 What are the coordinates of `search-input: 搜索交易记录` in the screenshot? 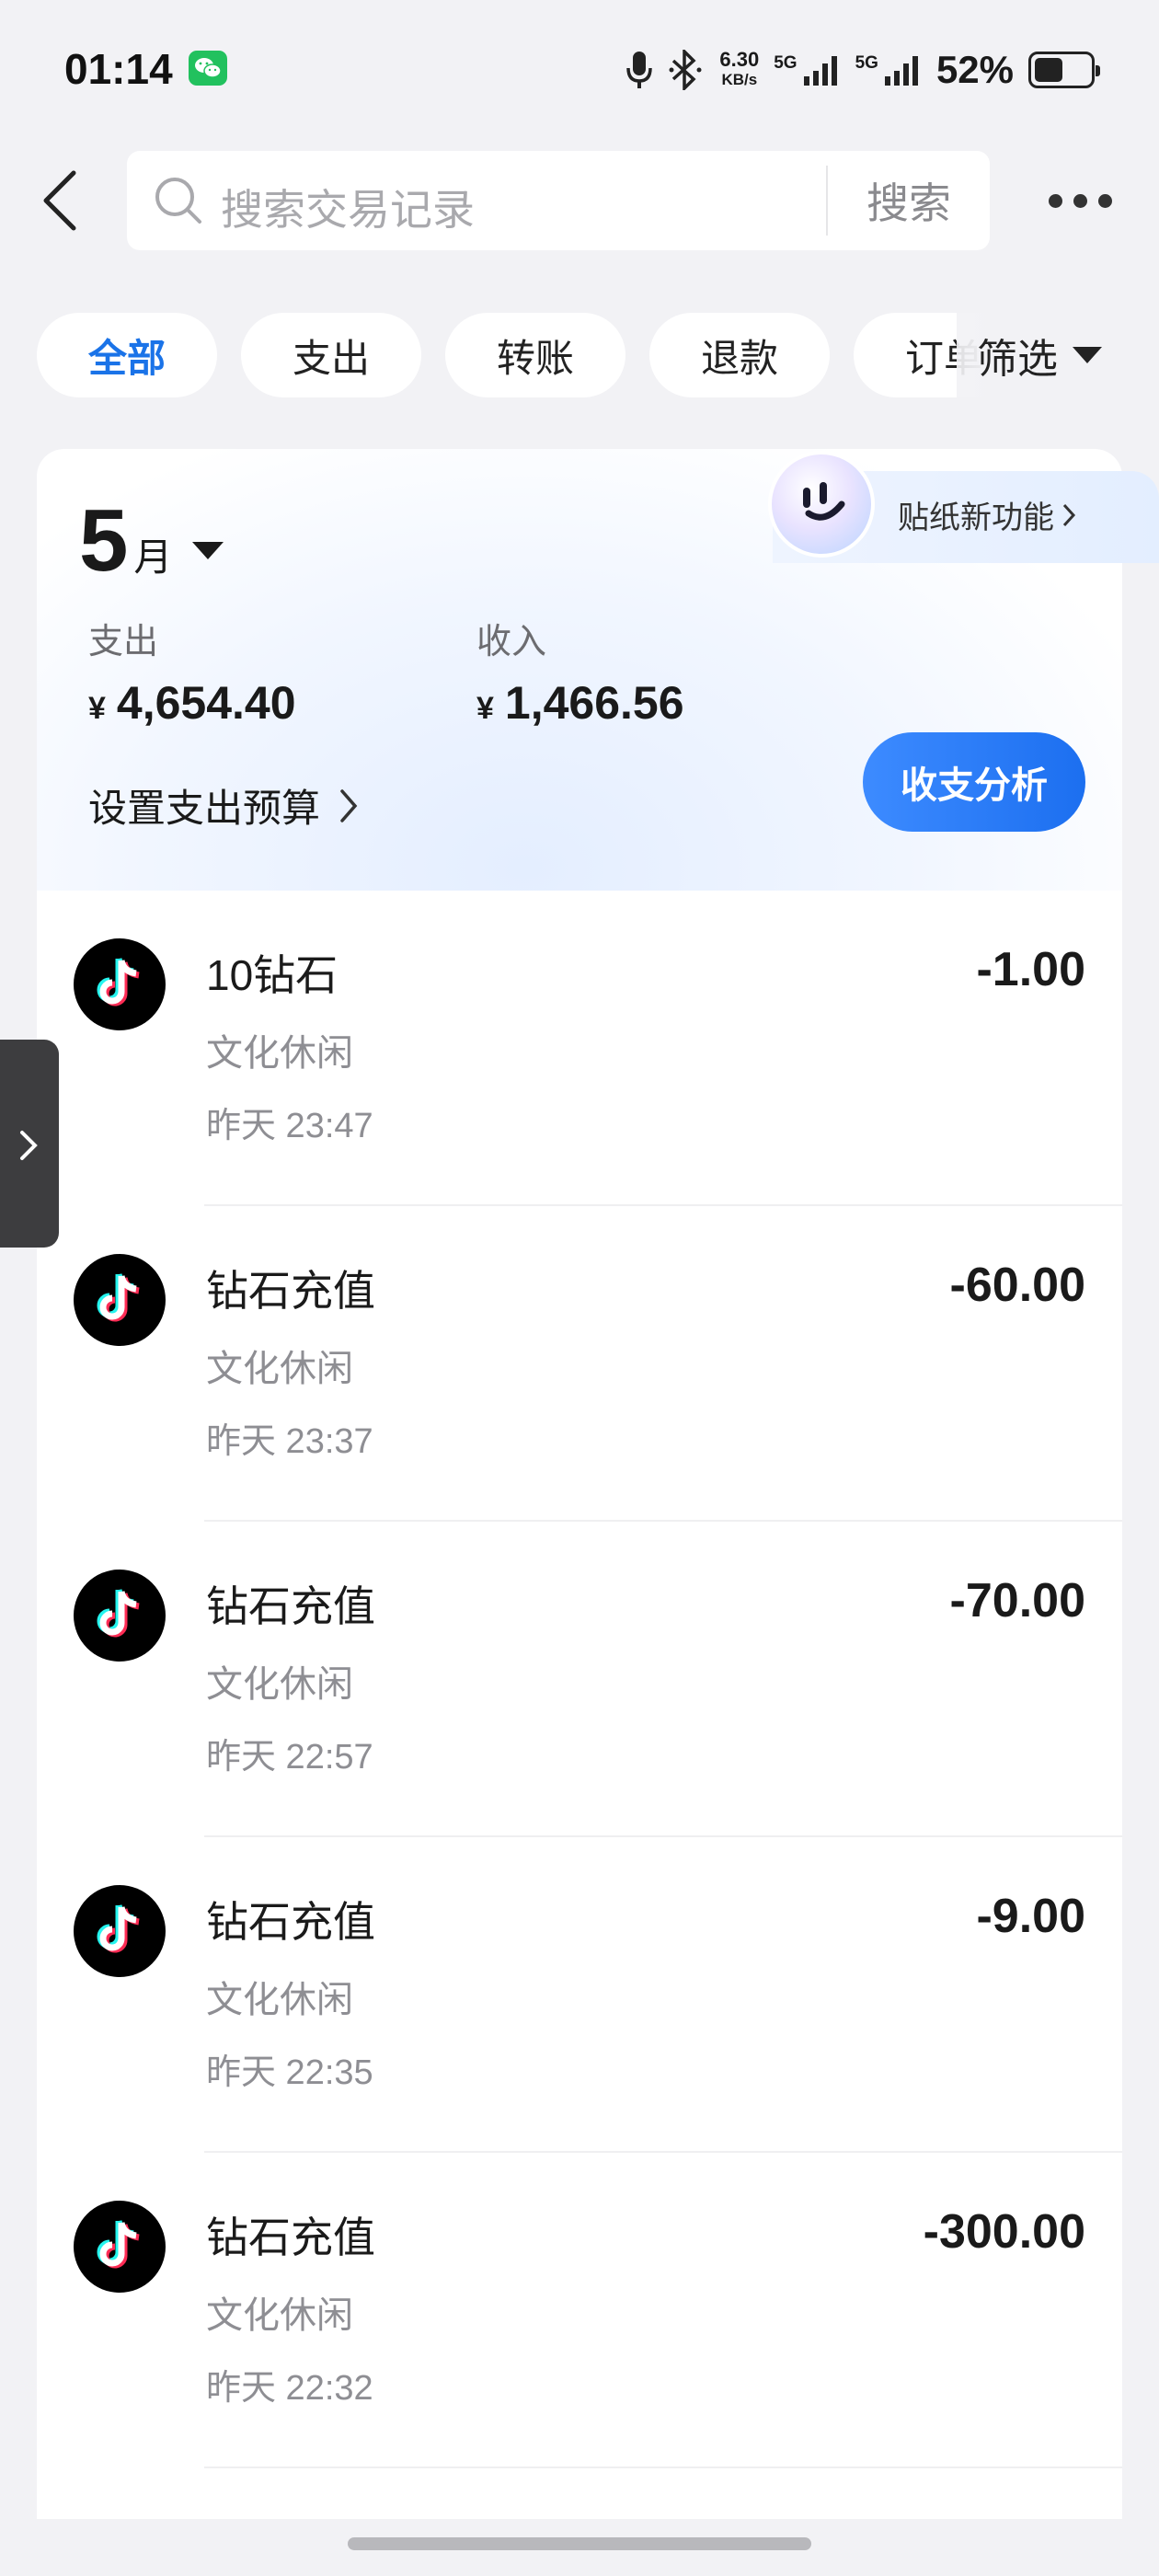 It's located at (348, 207).